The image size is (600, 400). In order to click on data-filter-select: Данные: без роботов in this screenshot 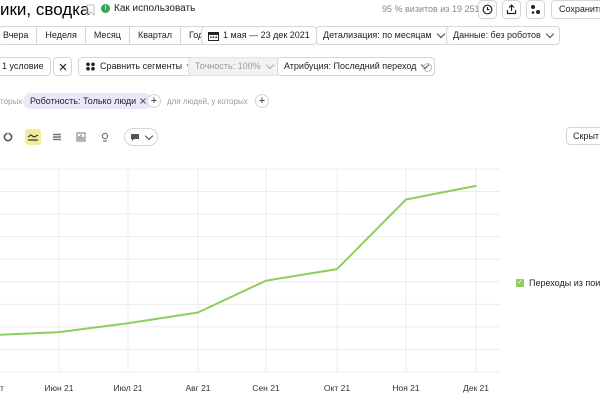, I will do `click(503, 35)`.